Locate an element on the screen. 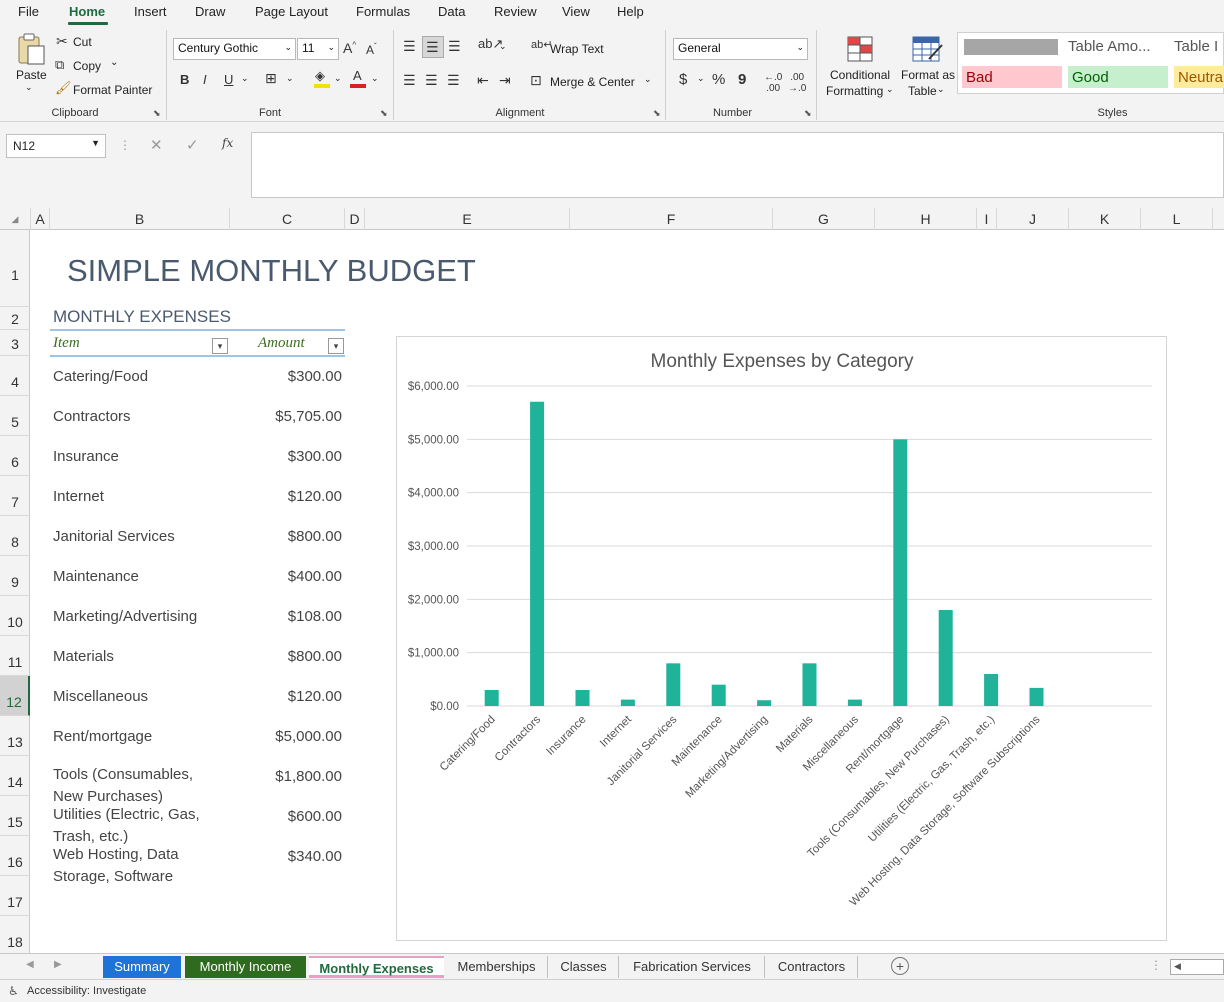 The height and width of the screenshot is (1002, 1224). bold-button: B is located at coordinates (184, 79).